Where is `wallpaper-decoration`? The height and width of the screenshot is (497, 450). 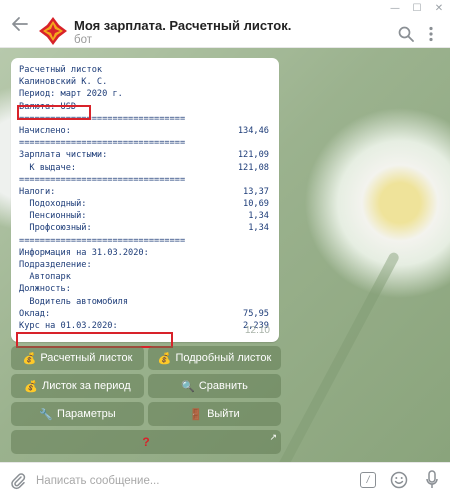 wallpaper-decoration is located at coordinates (335, 356).